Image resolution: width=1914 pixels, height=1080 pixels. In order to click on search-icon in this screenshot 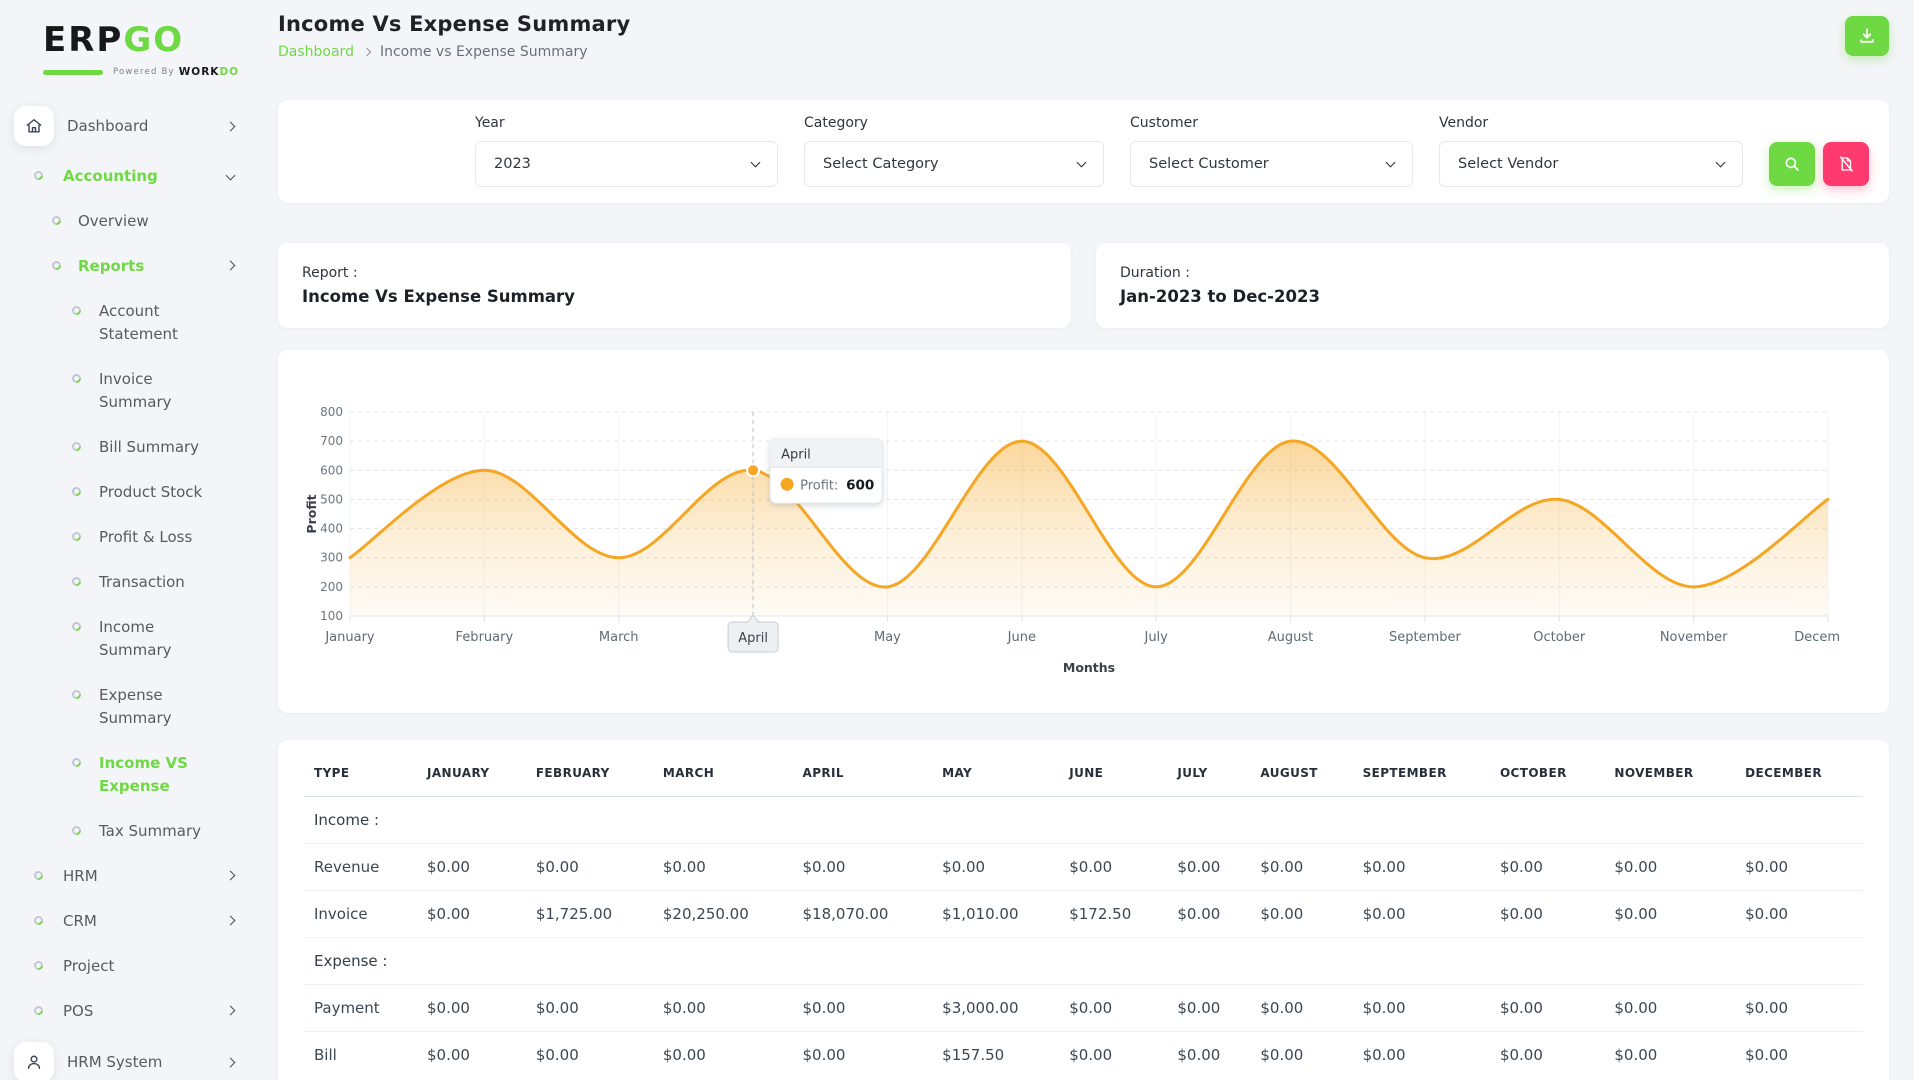, I will do `click(1792, 164)`.